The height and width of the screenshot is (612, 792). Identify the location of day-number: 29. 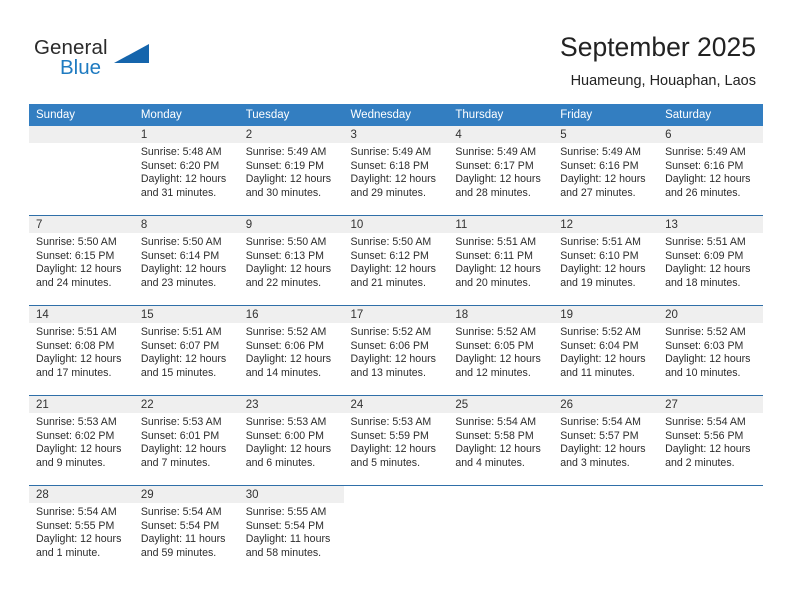
(186, 494).